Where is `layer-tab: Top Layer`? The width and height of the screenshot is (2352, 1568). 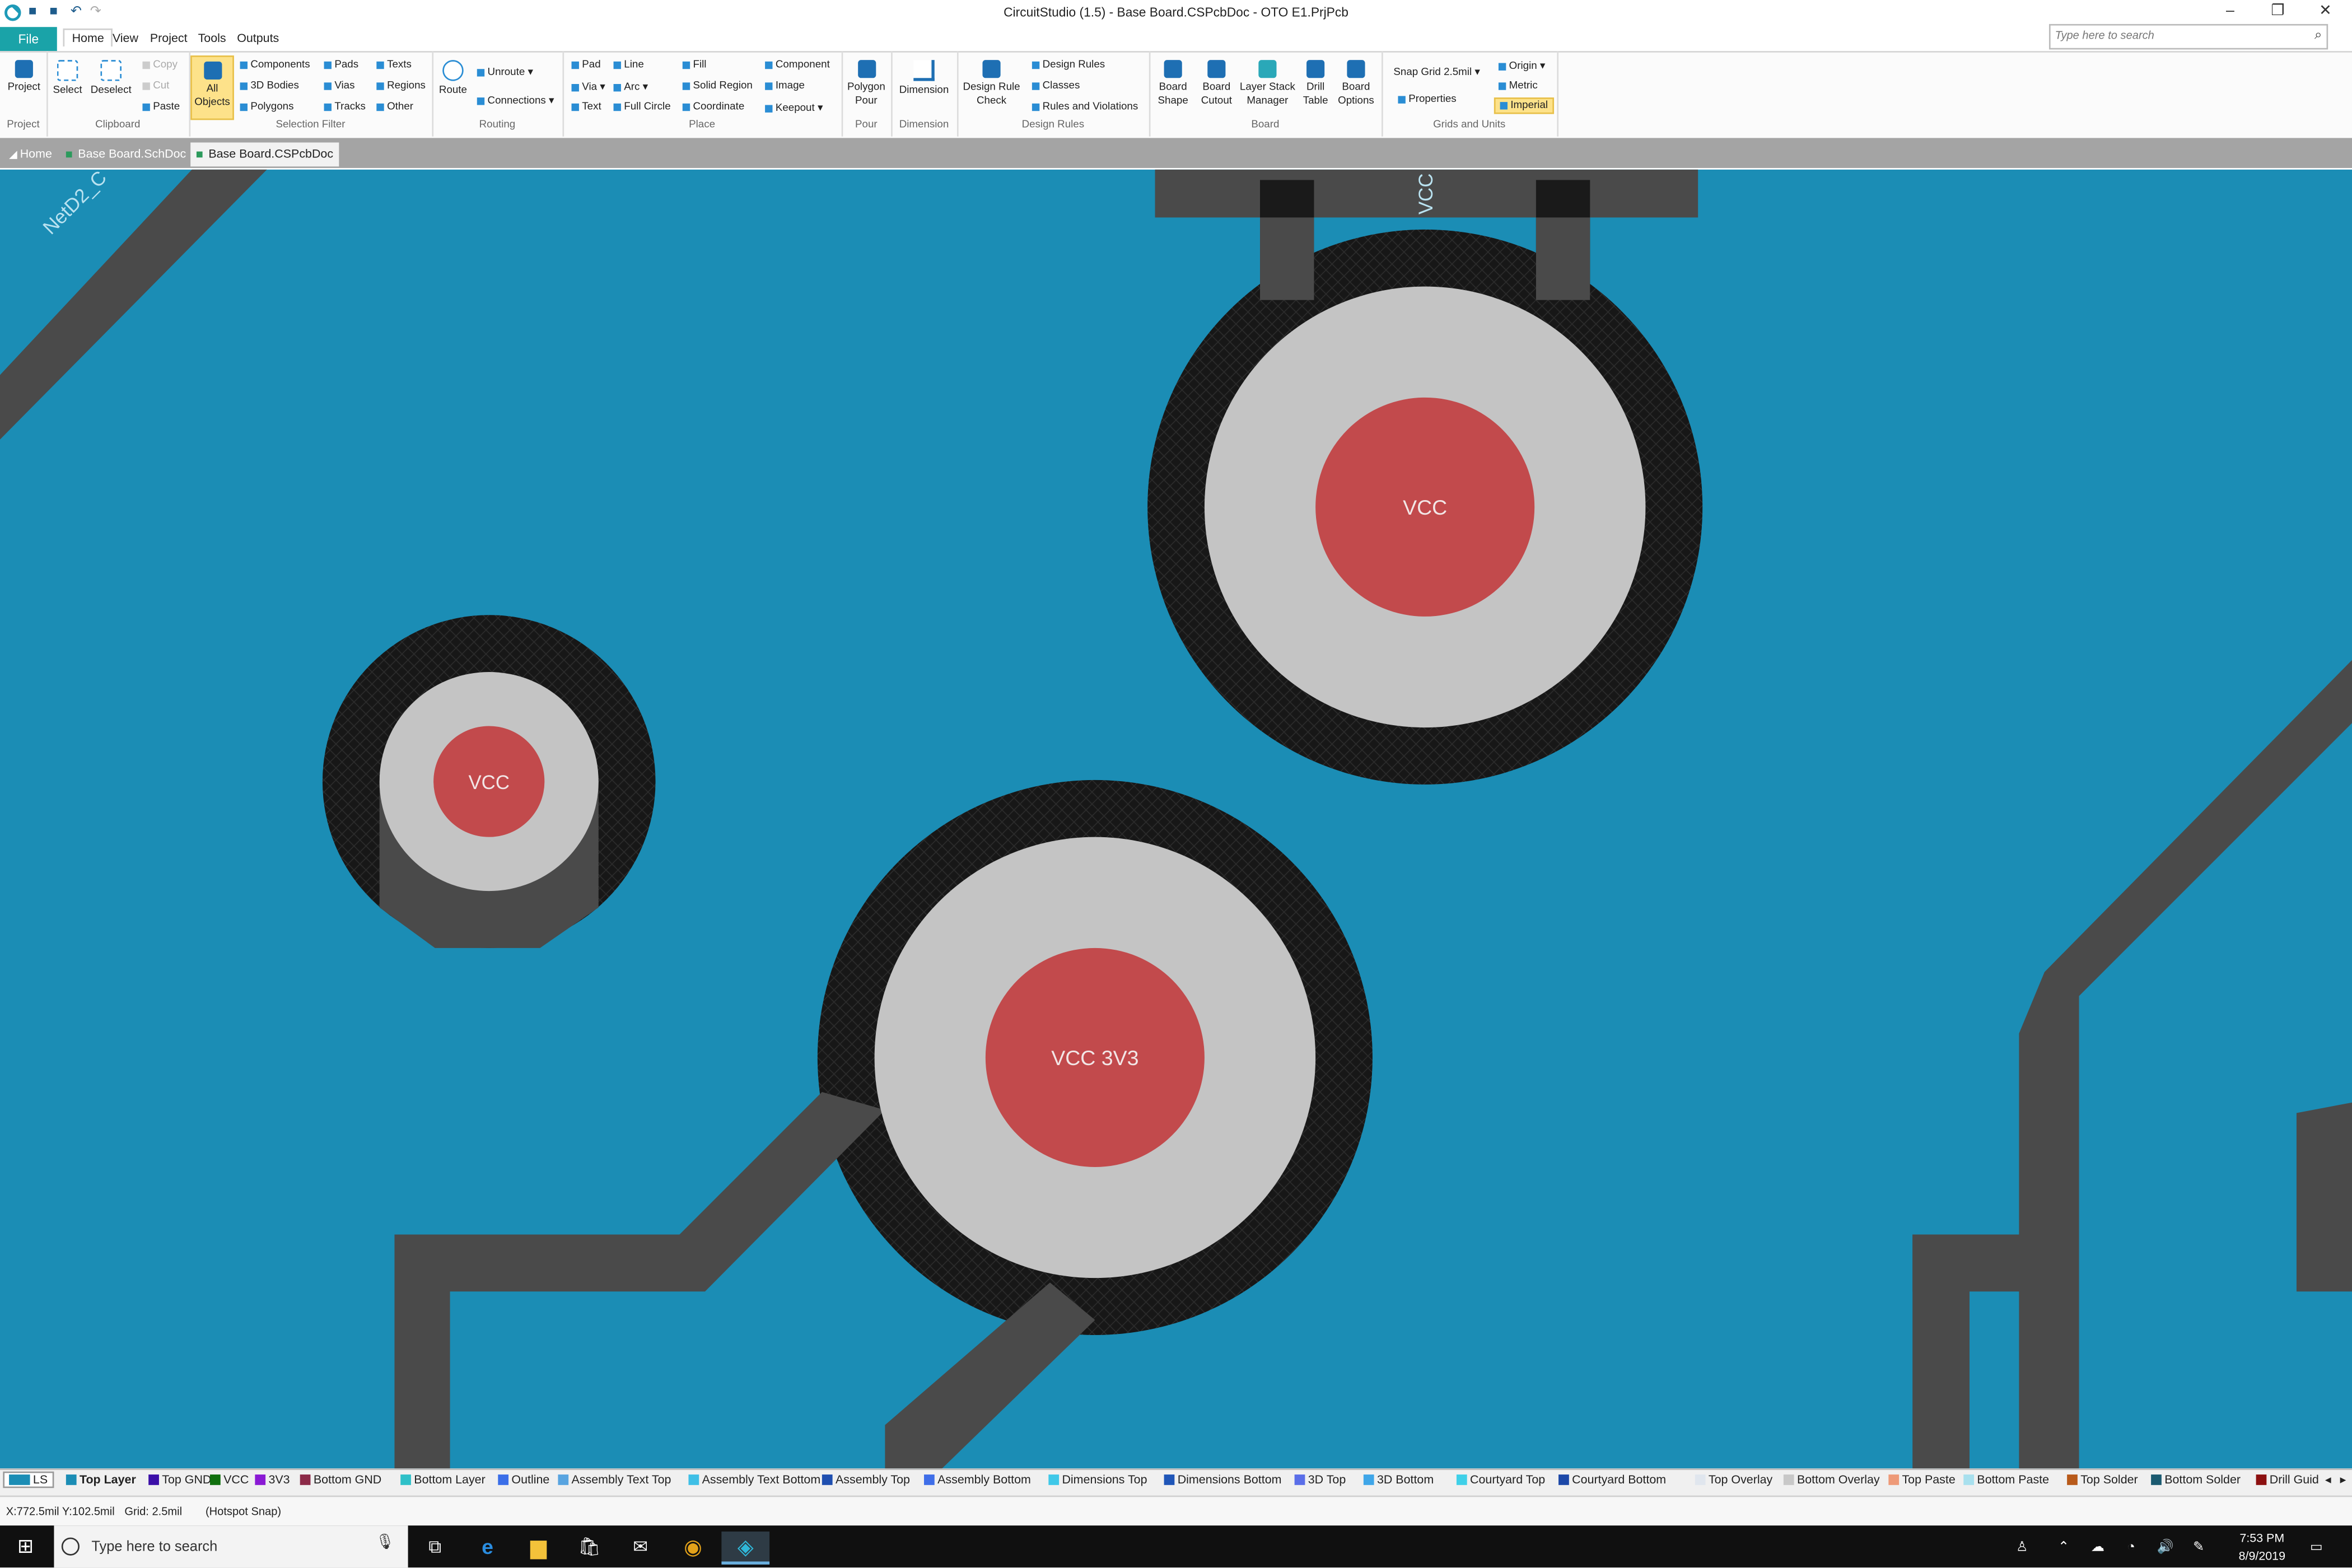
layer-tab: Top Layer is located at coordinates (101, 1480).